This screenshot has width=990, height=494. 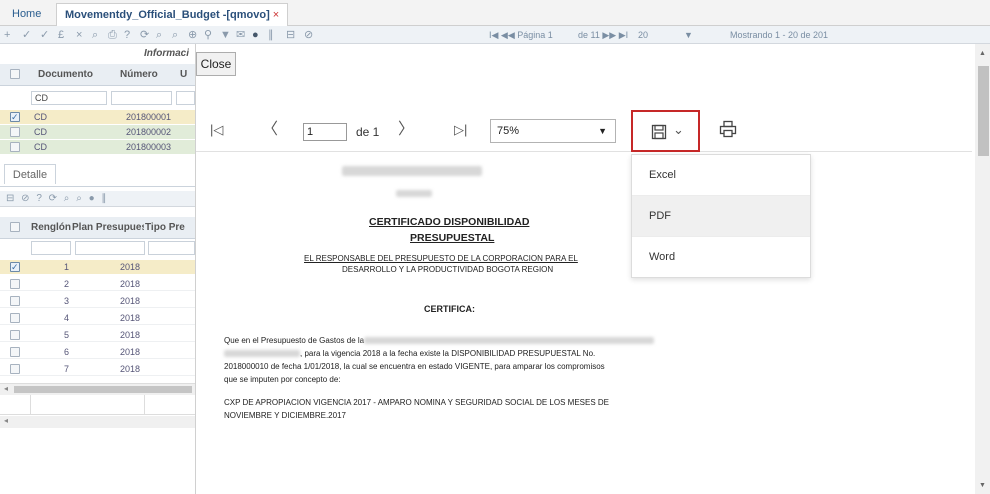 I want to click on vertical-scrollbar: ▲ ▼, so click(x=982, y=269).